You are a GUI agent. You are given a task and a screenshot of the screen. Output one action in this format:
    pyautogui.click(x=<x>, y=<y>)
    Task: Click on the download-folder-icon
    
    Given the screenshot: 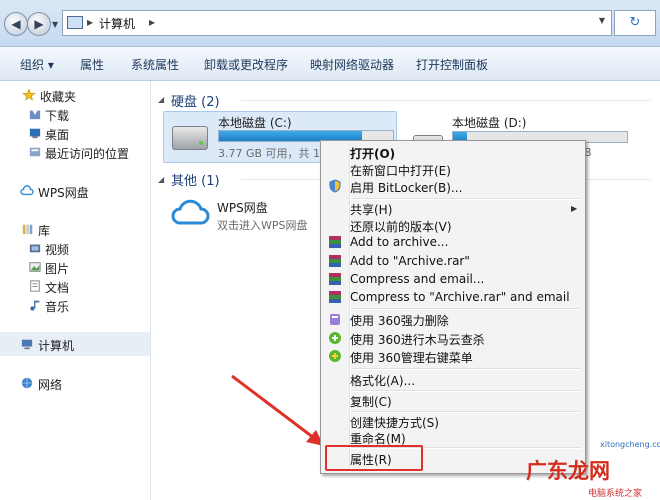 What is the action you would take?
    pyautogui.click(x=35, y=115)
    